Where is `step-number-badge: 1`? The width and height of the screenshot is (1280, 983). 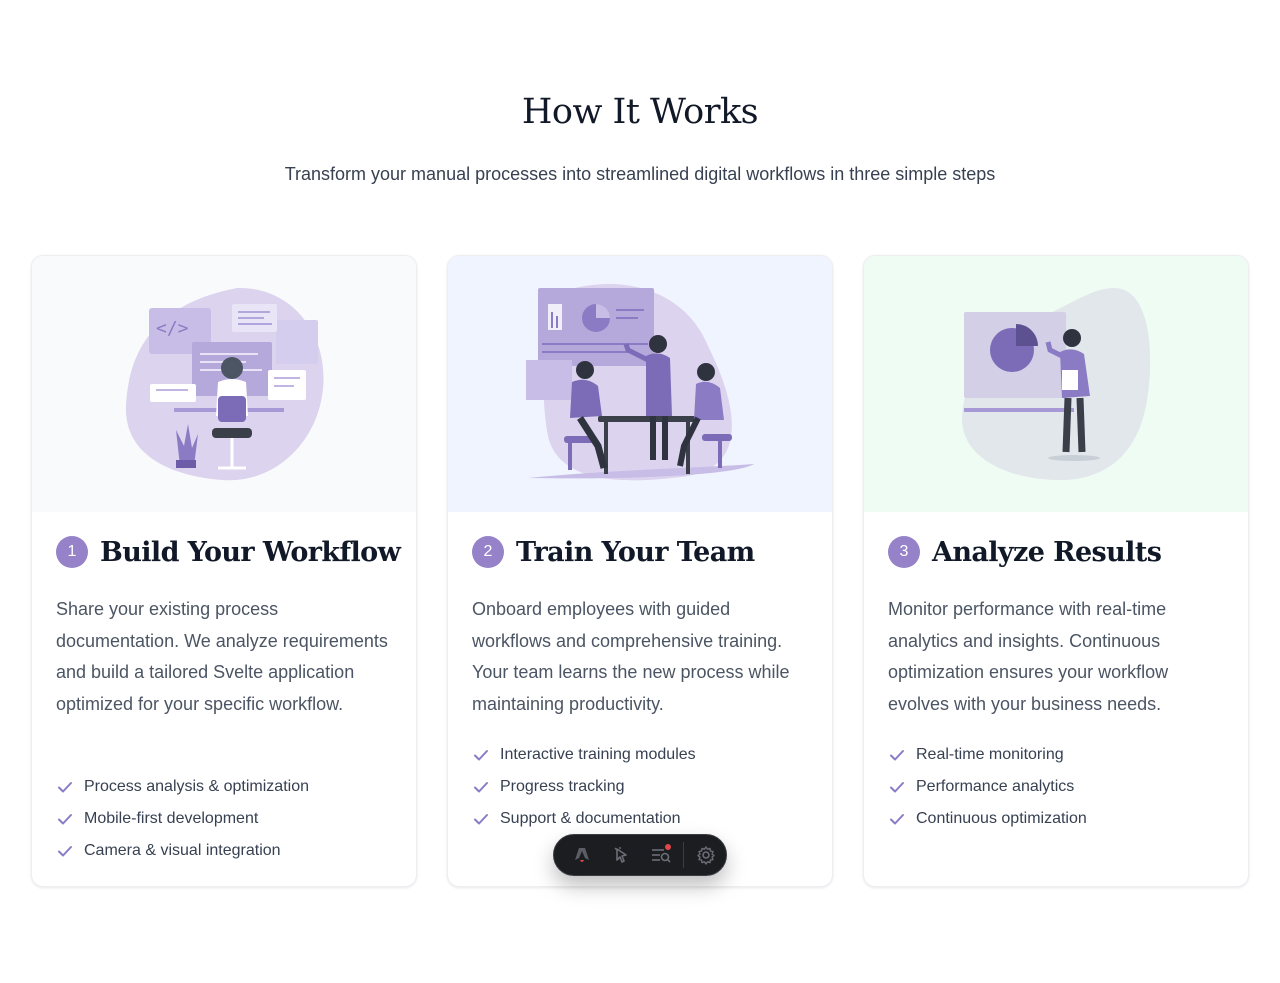 step-number-badge: 1 is located at coordinates (72, 552).